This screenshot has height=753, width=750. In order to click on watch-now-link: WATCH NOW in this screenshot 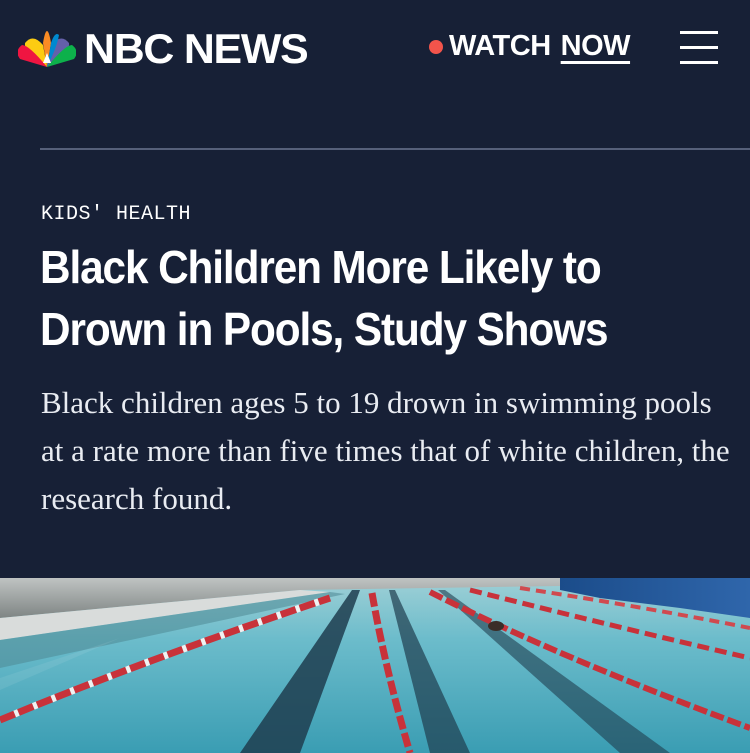, I will do `click(530, 46)`.